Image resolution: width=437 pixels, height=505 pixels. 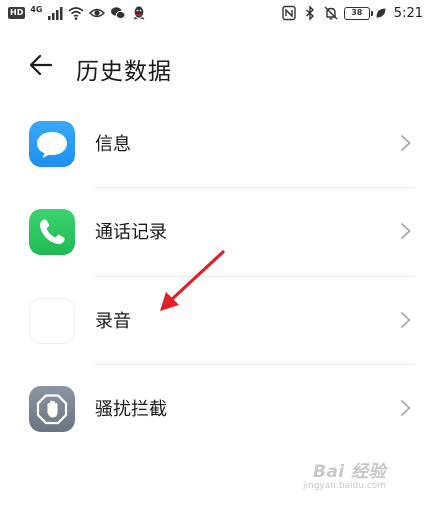 I want to click on voice-recorder-icon, so click(x=52, y=321).